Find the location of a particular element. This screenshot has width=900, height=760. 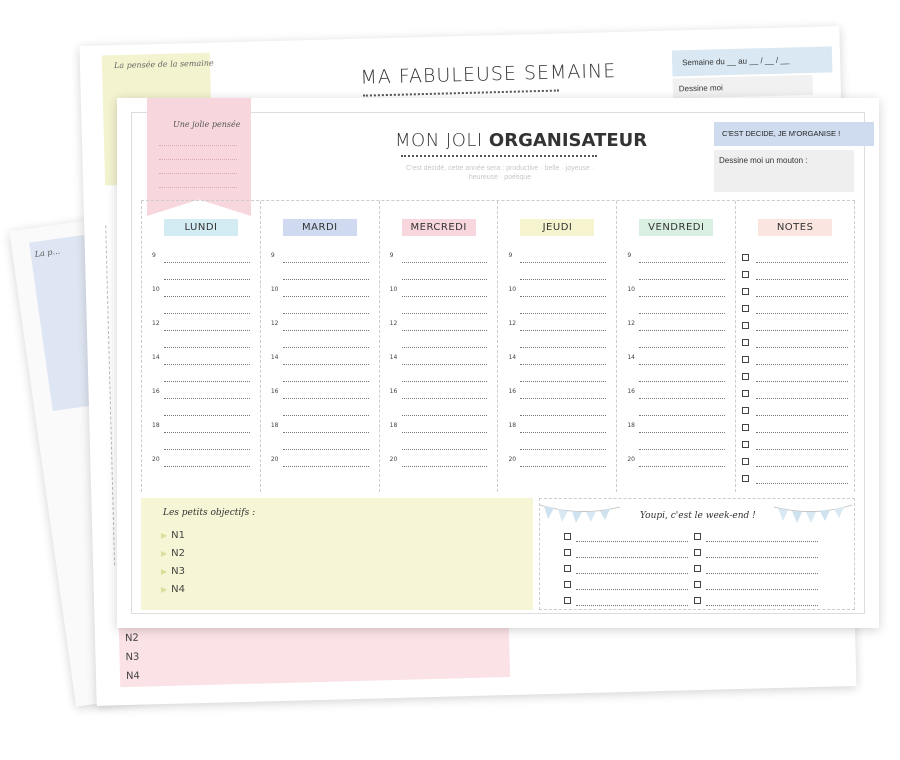

day-label: MARDI is located at coordinates (319, 227).